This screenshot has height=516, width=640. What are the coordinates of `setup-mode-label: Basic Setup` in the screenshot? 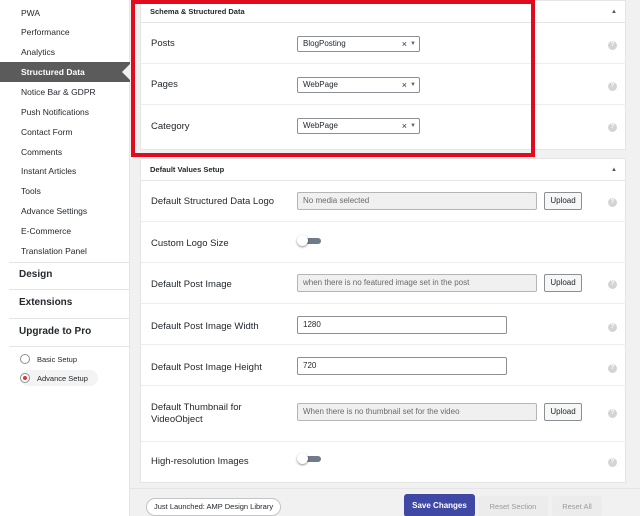 It's located at (57, 359).